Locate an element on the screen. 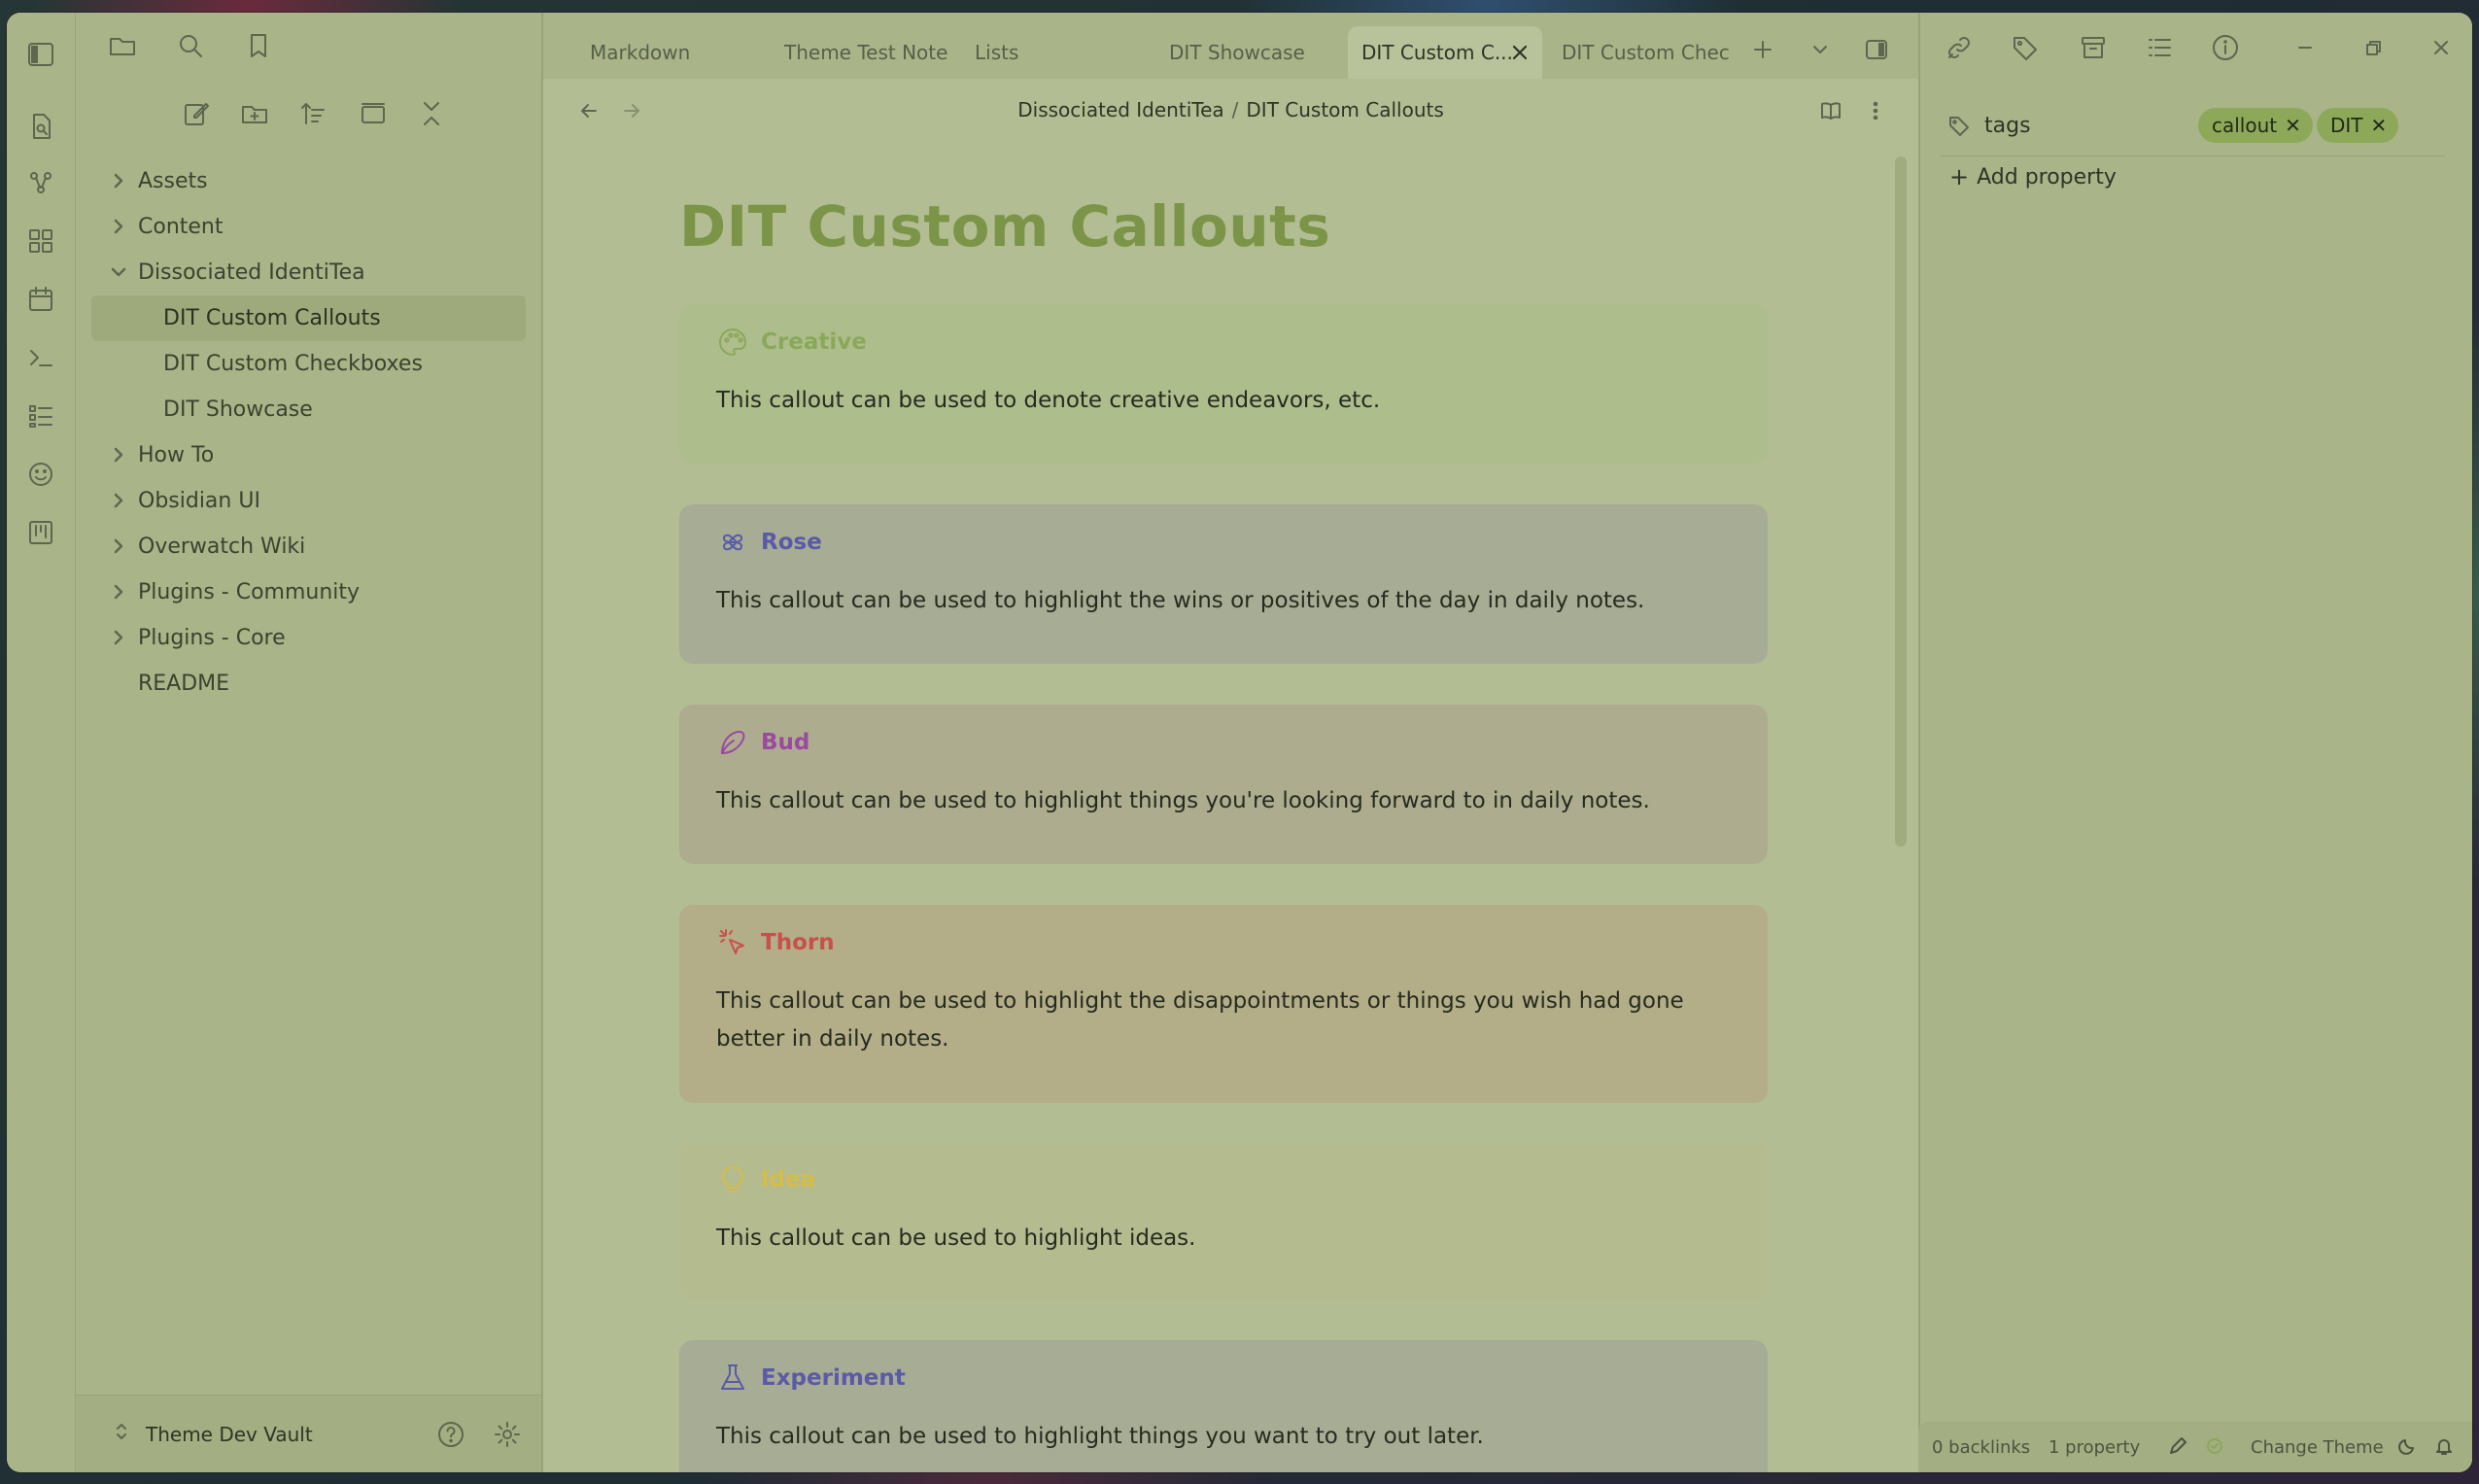  tab-markdown: Markdown is located at coordinates (648, 52).